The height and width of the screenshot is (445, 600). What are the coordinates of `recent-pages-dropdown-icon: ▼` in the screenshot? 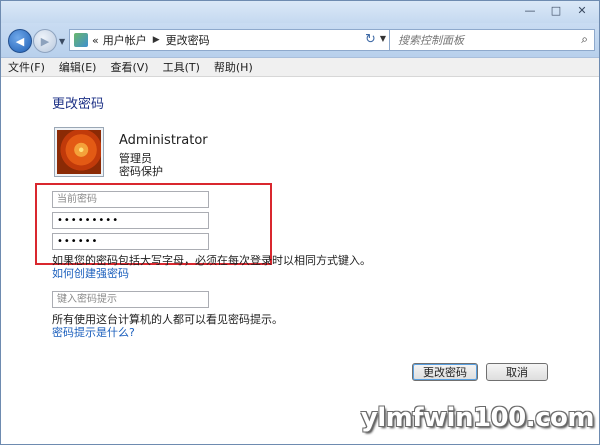 It's located at (62, 41).